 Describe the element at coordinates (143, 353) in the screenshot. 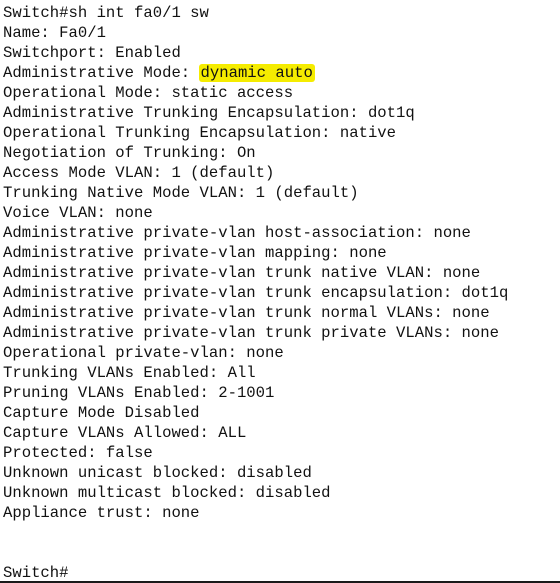

I see `output-oper-pvlan: Operational private-vlan: none` at that location.